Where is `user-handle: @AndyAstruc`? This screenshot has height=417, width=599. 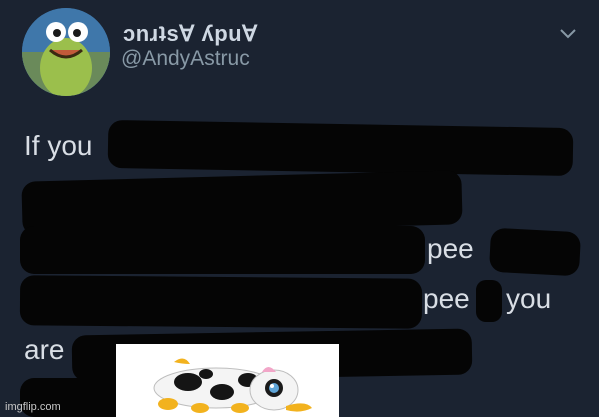 user-handle: @AndyAstruc is located at coordinates (185, 59).